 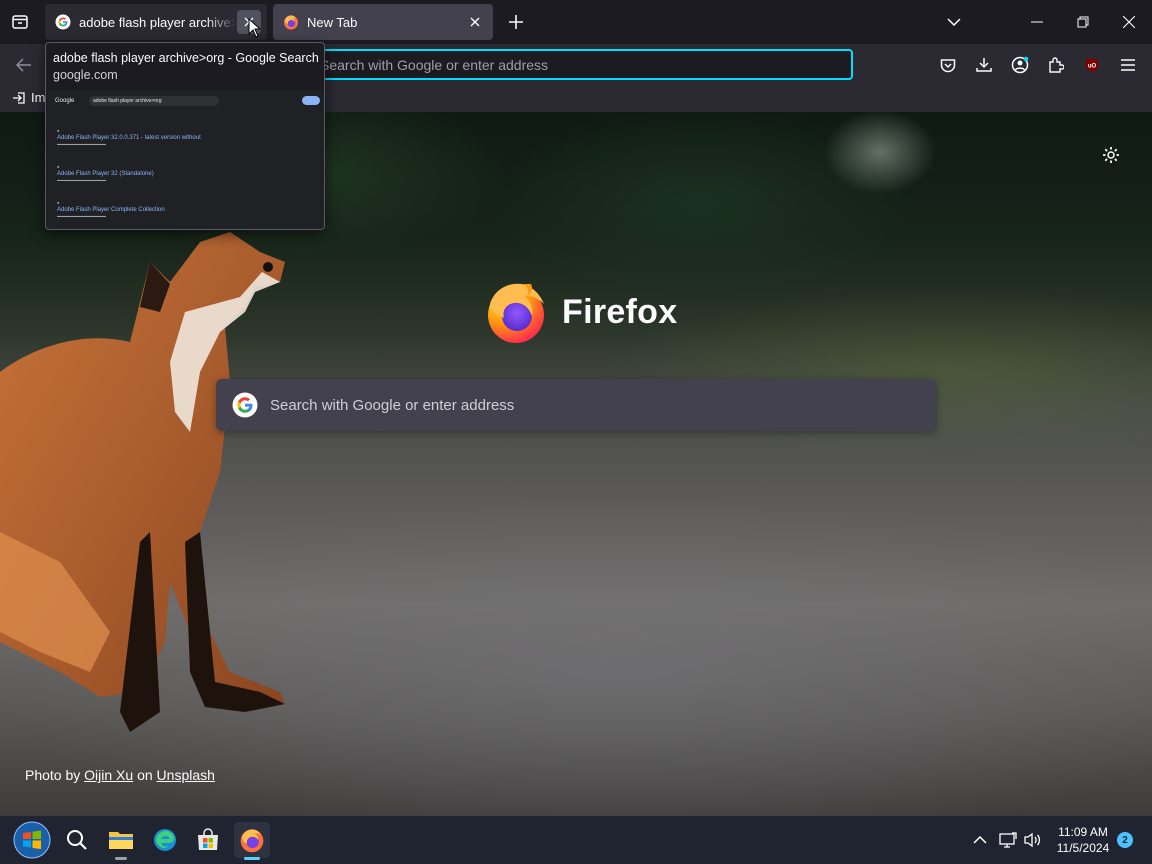 I want to click on restore-icon, so click(x=1083, y=22).